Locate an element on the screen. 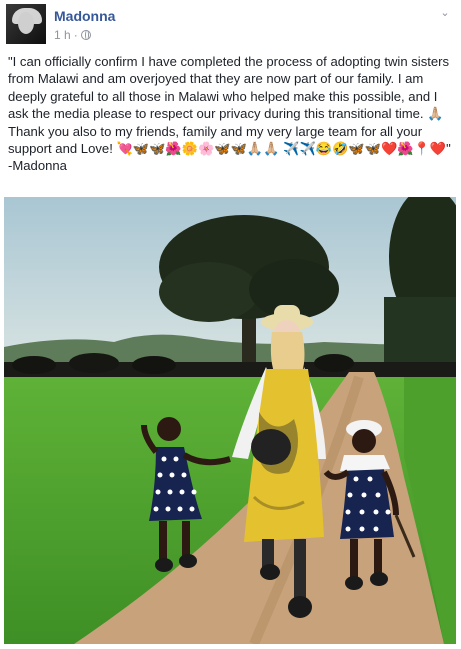 The height and width of the screenshot is (649, 461). author-name: Madonna is located at coordinates (84, 16).